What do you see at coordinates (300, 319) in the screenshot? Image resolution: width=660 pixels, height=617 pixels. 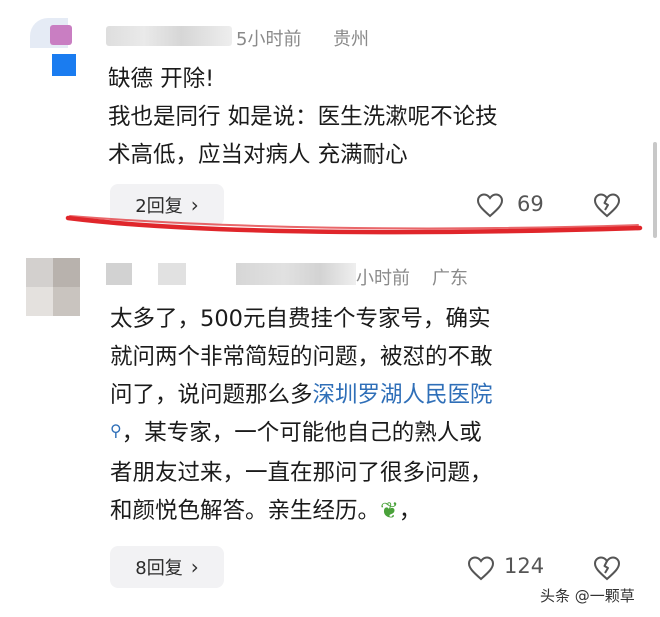 I see `comment-2-line-1: 太多了，500元自费挂个专家号，确实` at bounding box center [300, 319].